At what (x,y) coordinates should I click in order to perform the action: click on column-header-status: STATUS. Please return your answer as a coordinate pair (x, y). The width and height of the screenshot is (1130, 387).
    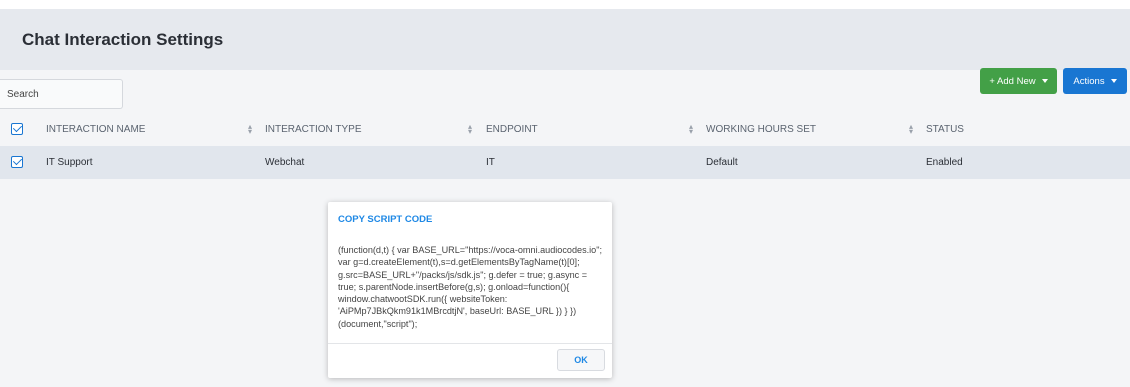
    Looking at the image, I should click on (945, 129).